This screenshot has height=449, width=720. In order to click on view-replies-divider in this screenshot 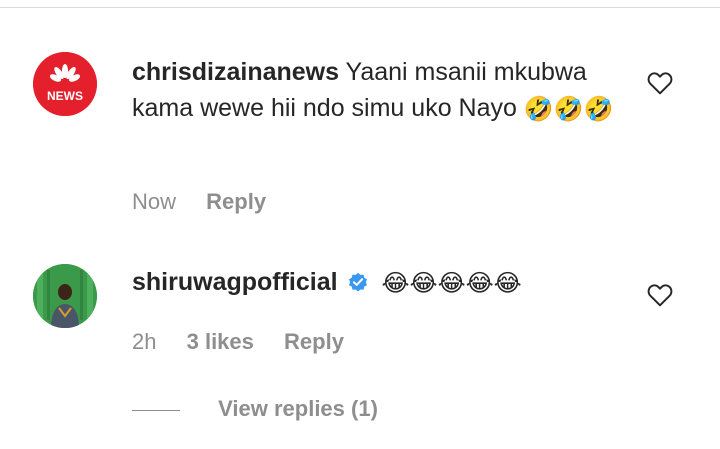, I will do `click(156, 410)`.